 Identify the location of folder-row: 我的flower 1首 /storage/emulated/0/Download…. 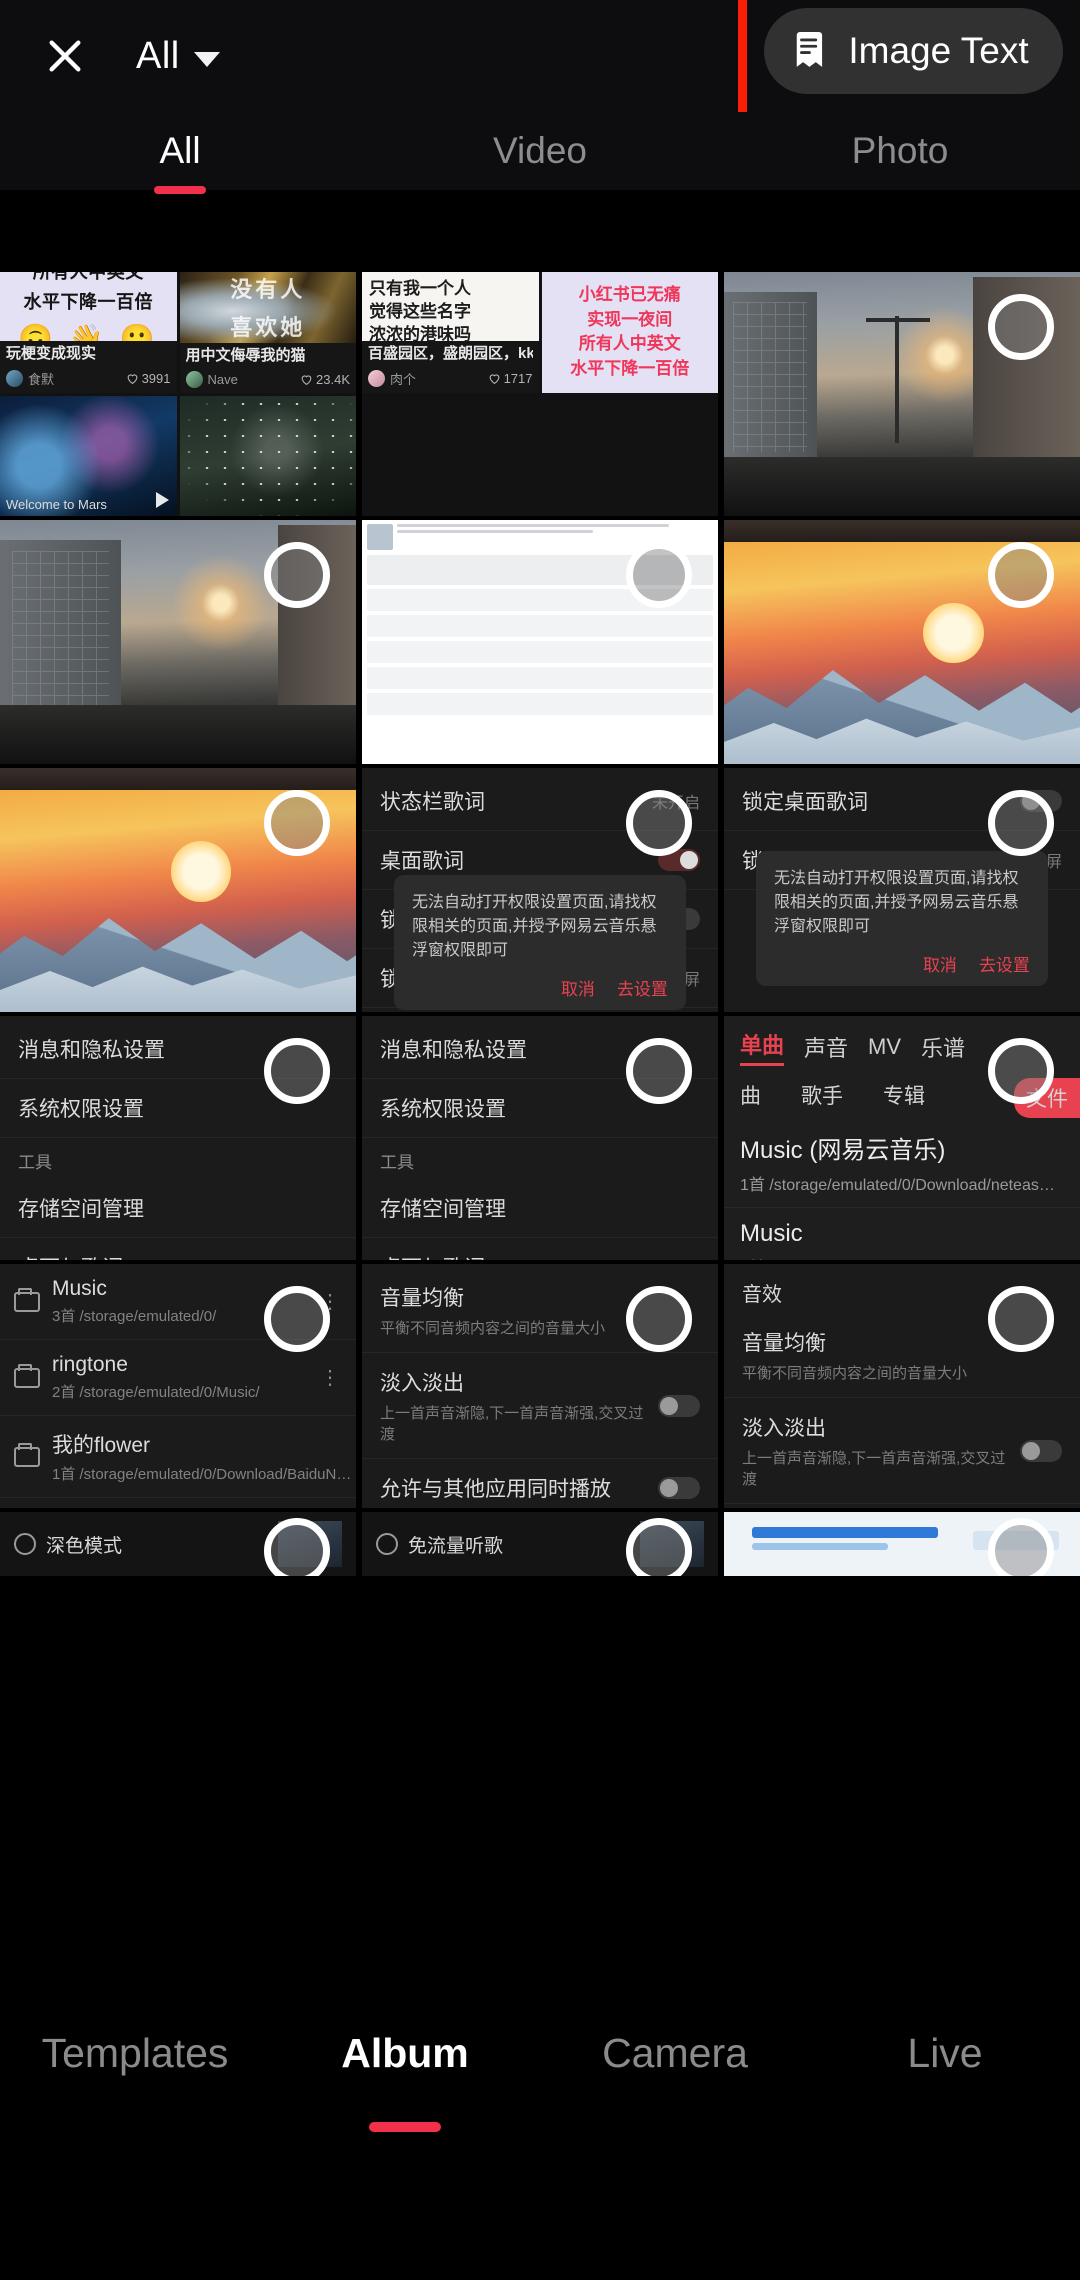
(178, 1457).